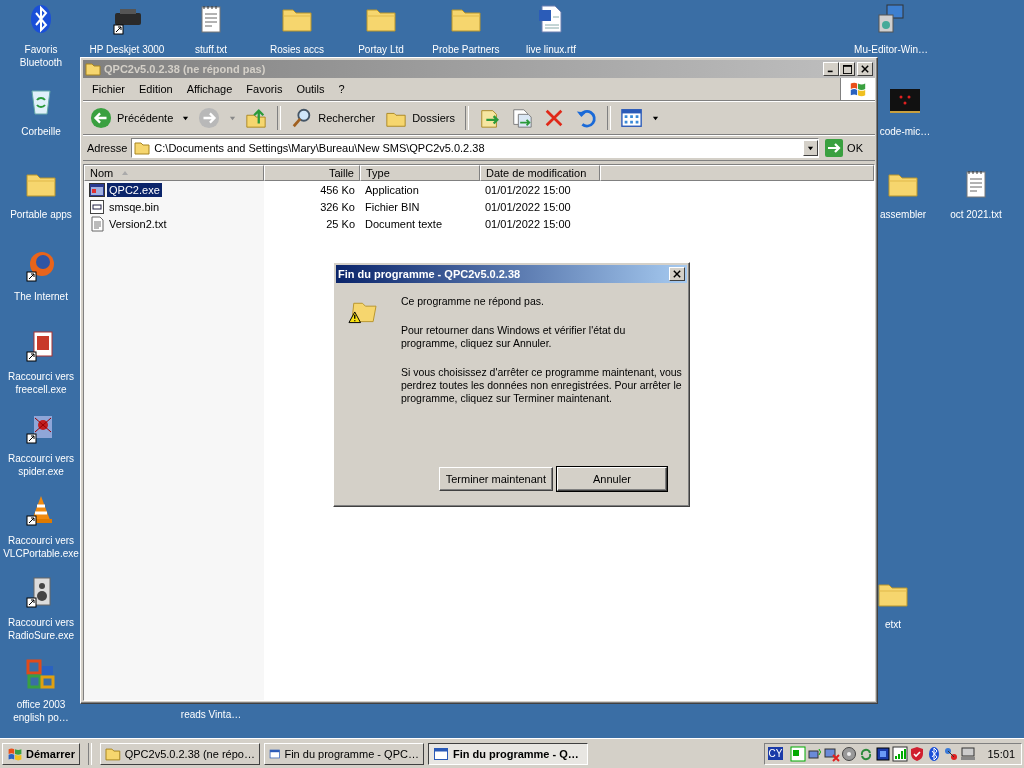 The image size is (1024, 768). What do you see at coordinates (900, 753) in the screenshot?
I see `signal-bars-icon` at bounding box center [900, 753].